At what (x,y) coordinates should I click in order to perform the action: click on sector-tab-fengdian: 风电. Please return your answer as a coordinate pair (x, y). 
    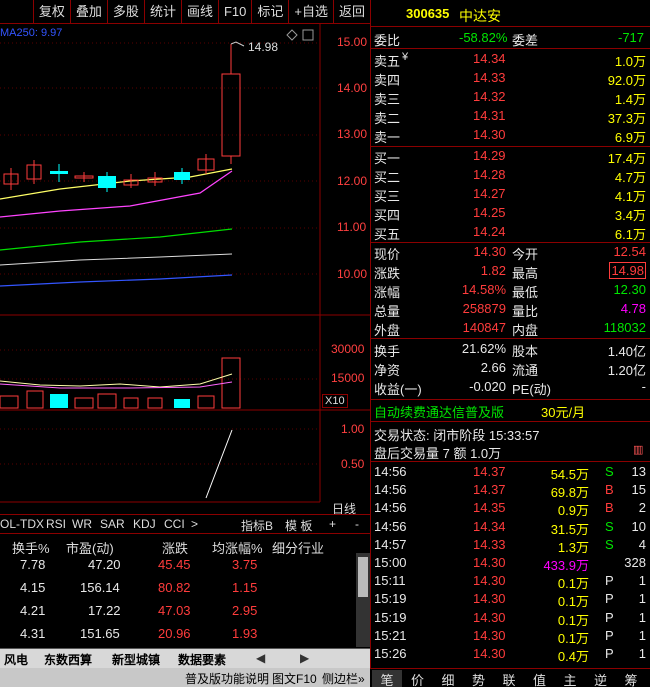
    Looking at the image, I should click on (16, 659).